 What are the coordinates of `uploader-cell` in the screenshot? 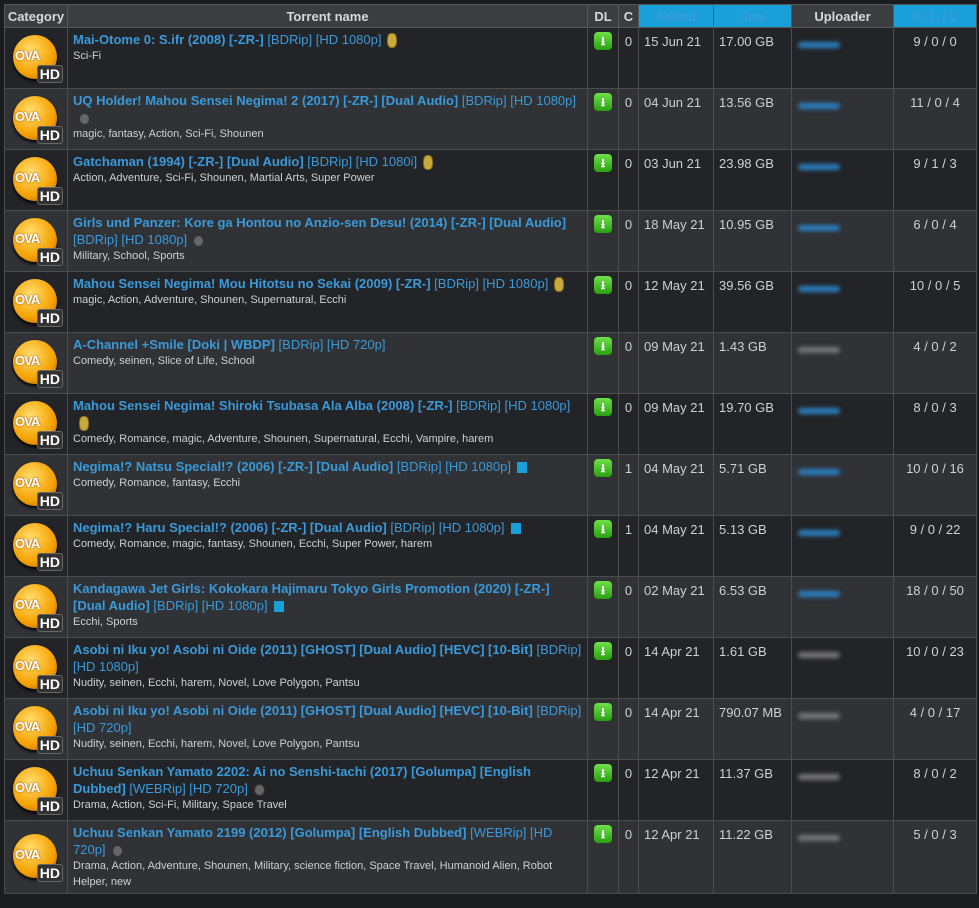 It's located at (842, 180).